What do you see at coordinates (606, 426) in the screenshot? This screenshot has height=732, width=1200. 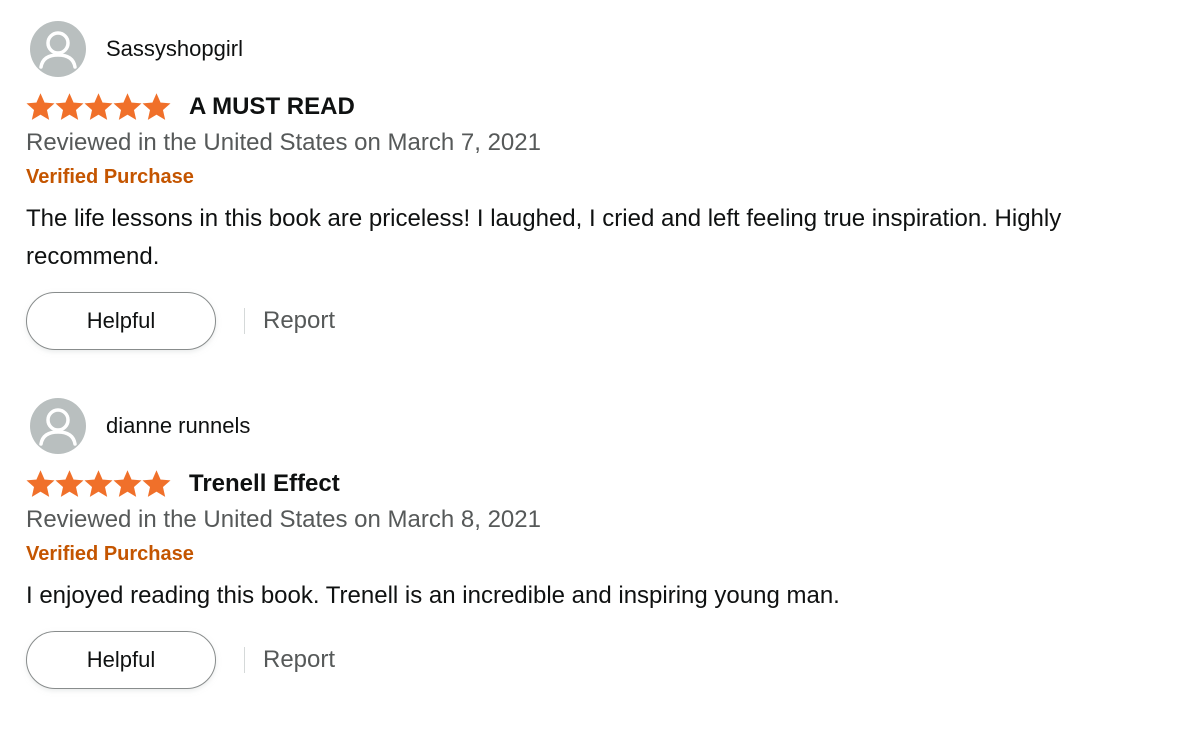 I see `reviewer-profile: dianne runnels` at bounding box center [606, 426].